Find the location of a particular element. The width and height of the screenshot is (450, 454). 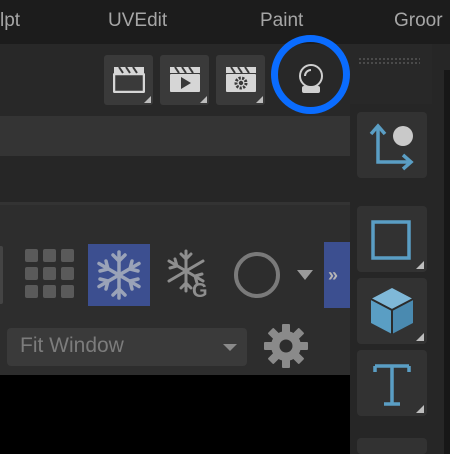

snap-tool-button is located at coordinates (392, 145).